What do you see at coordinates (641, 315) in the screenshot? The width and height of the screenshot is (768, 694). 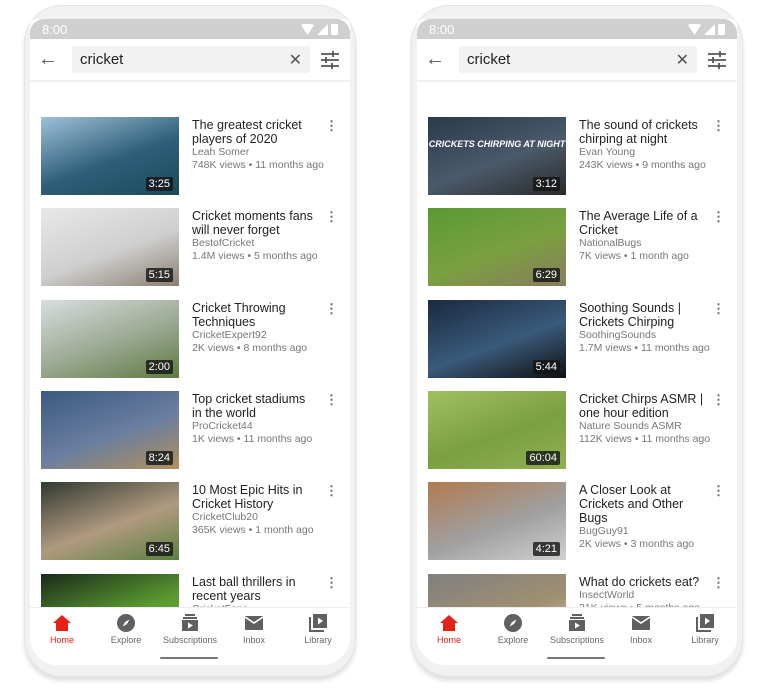 I see `video-title: Soothing Sounds | Crickets Chirping` at bounding box center [641, 315].